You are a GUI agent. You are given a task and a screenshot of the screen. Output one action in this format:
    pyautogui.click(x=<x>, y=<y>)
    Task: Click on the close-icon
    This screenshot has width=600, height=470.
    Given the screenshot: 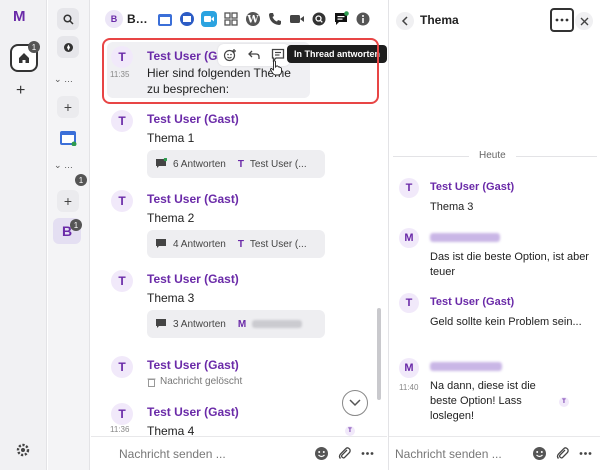 What is the action you would take?
    pyautogui.click(x=584, y=21)
    